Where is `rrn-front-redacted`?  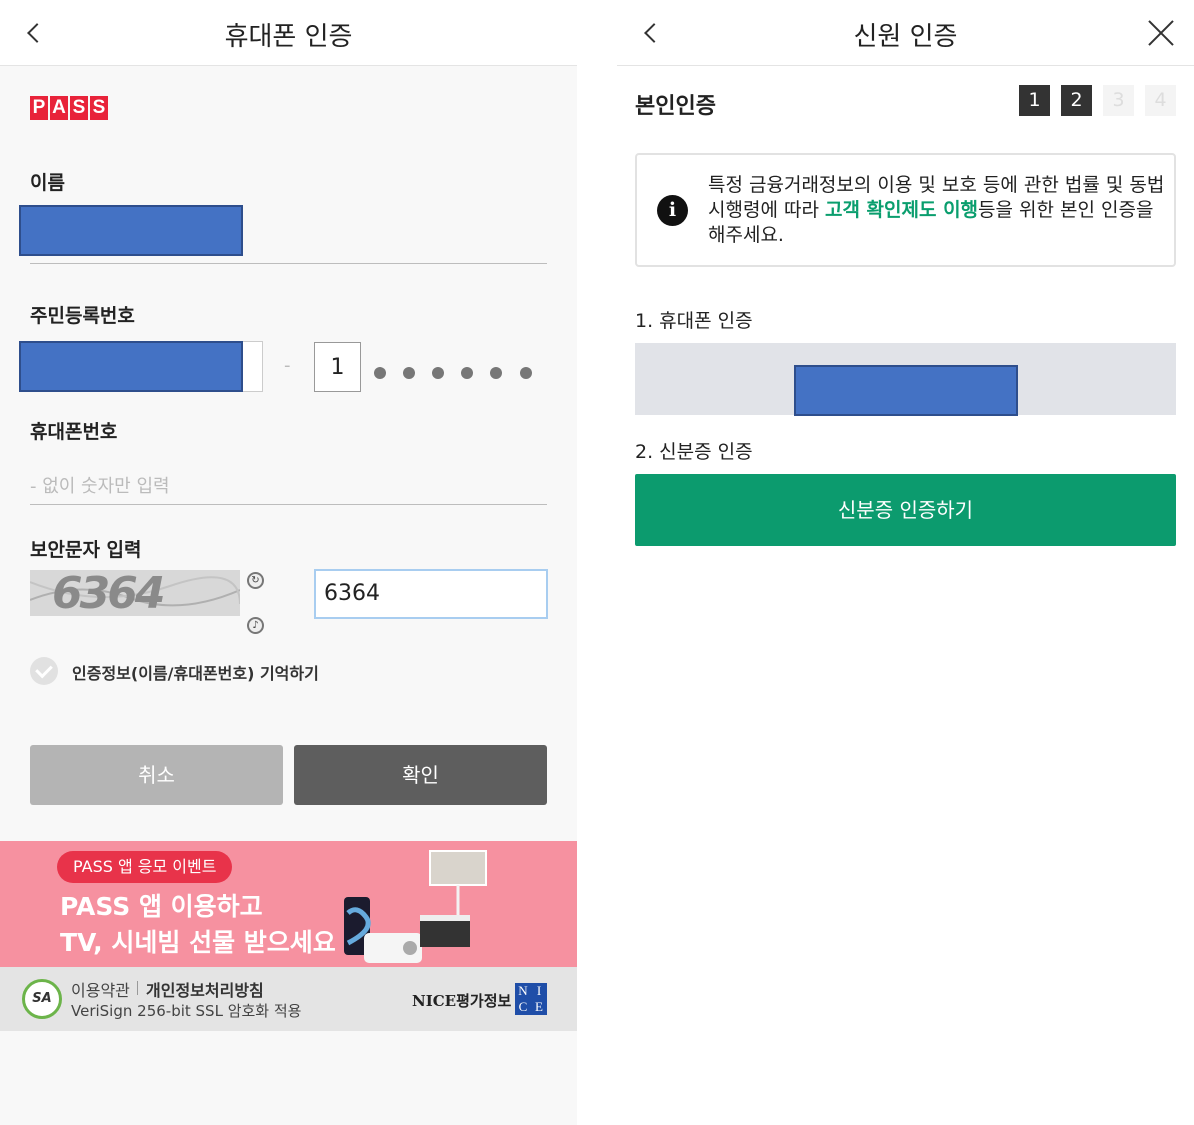 rrn-front-redacted is located at coordinates (131, 366).